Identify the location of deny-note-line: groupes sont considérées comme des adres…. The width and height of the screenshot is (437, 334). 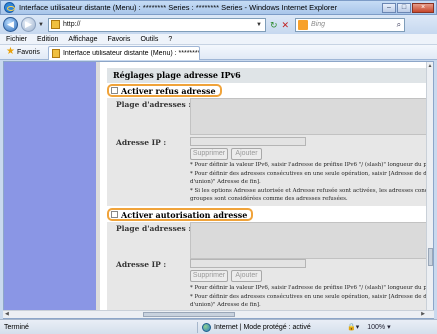
(269, 199).